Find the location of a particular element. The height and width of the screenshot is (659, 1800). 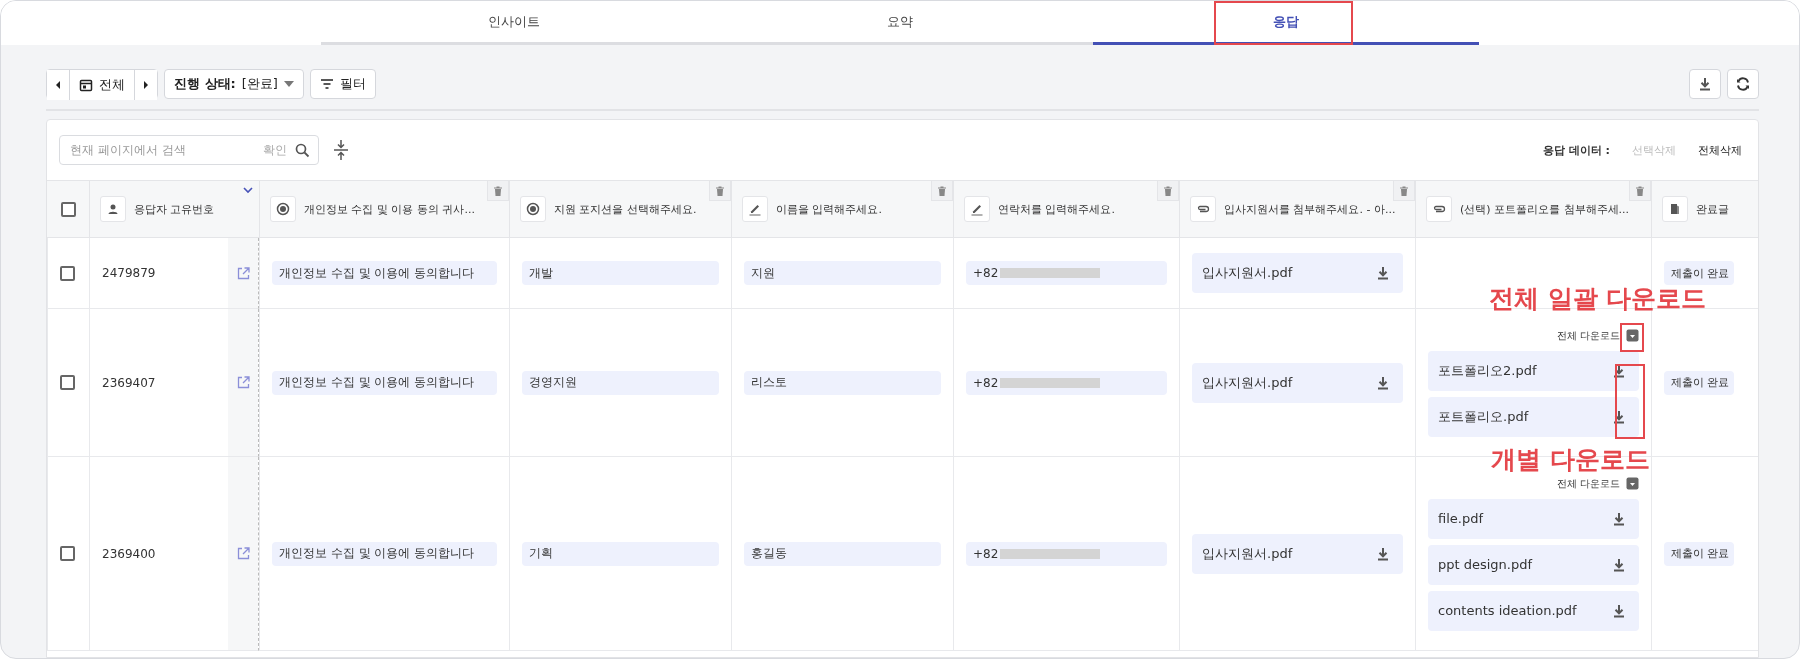

right-triangle-icon is located at coordinates (146, 85).